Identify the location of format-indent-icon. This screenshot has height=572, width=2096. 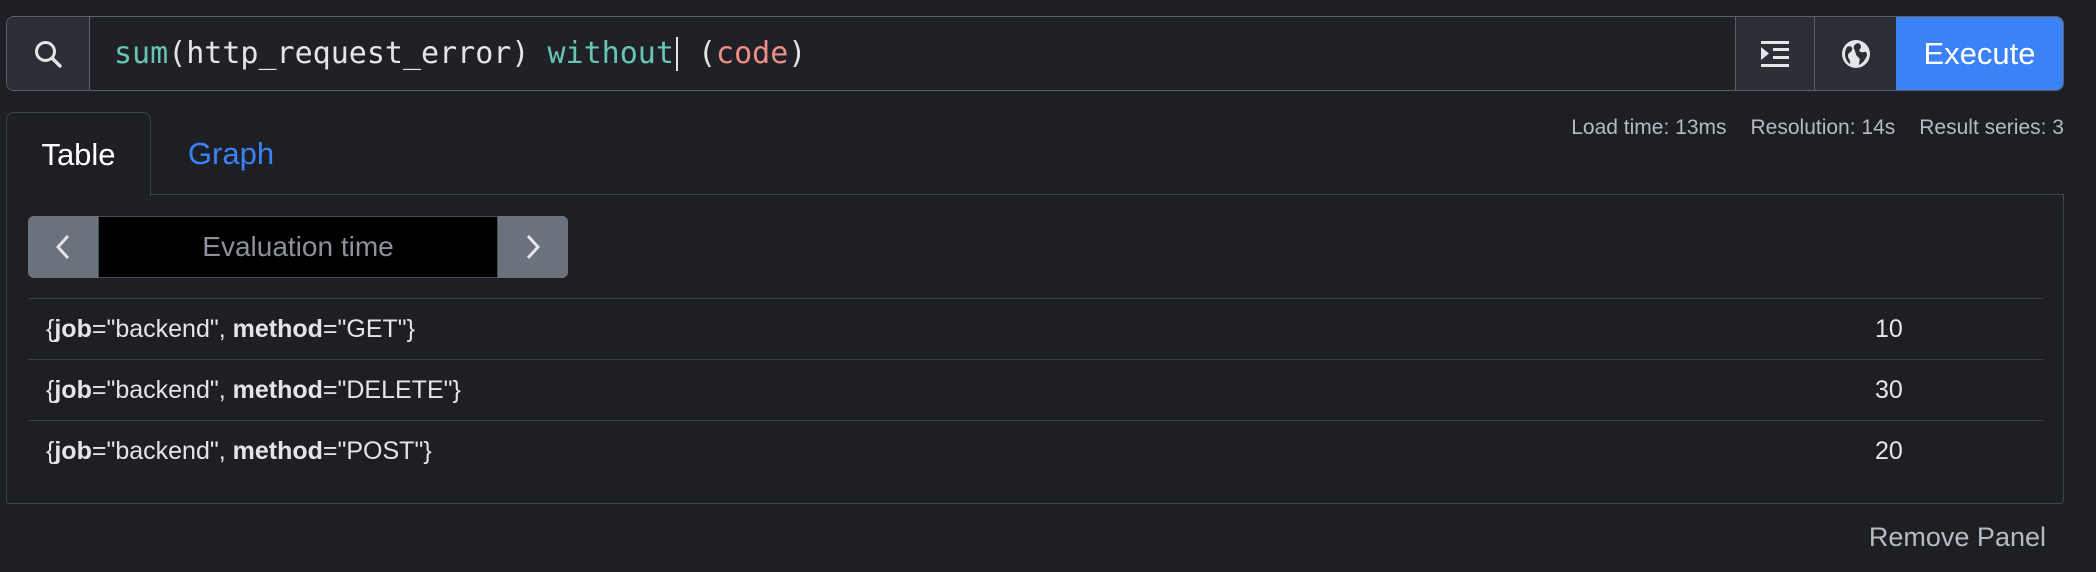
(1775, 53).